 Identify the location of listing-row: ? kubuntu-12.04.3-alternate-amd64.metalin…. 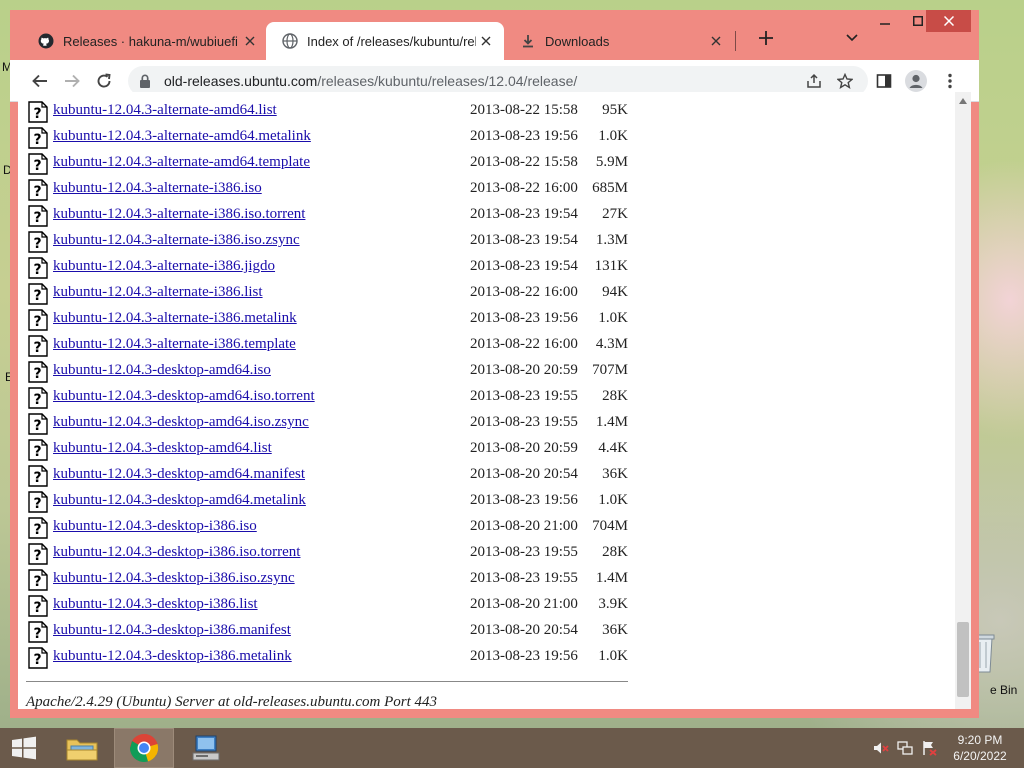
(368, 138).